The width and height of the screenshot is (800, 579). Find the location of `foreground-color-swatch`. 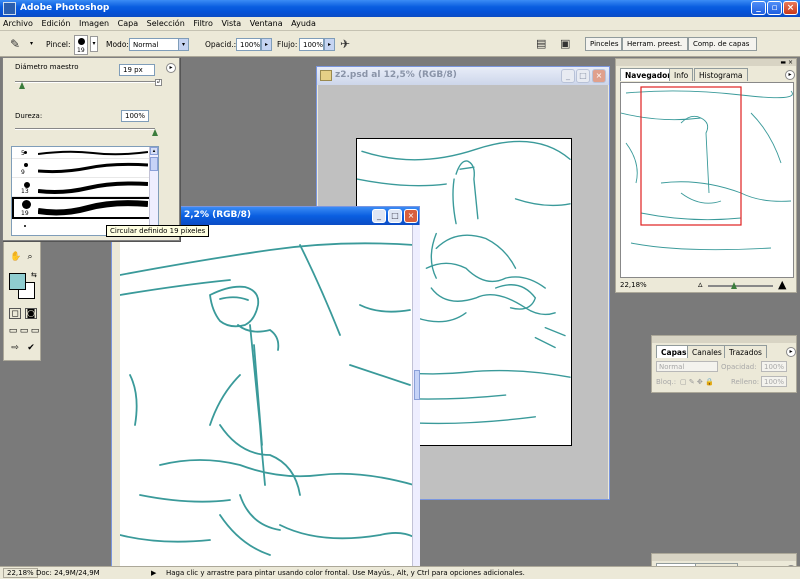

foreground-color-swatch is located at coordinates (17, 281).